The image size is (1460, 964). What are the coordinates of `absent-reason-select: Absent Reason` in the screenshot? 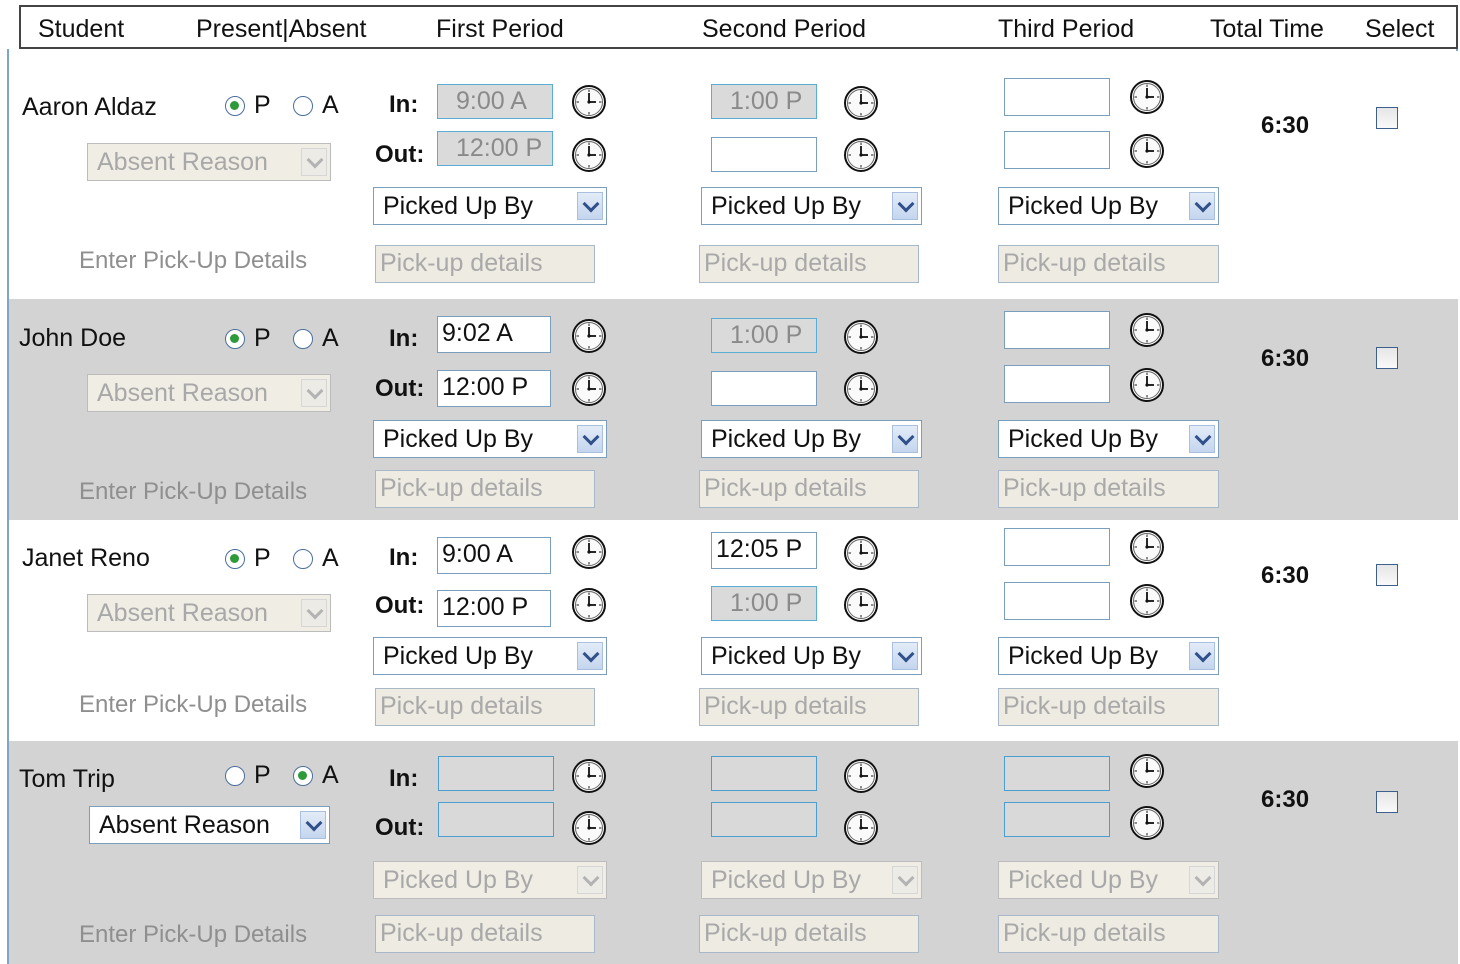 It's located at (209, 825).